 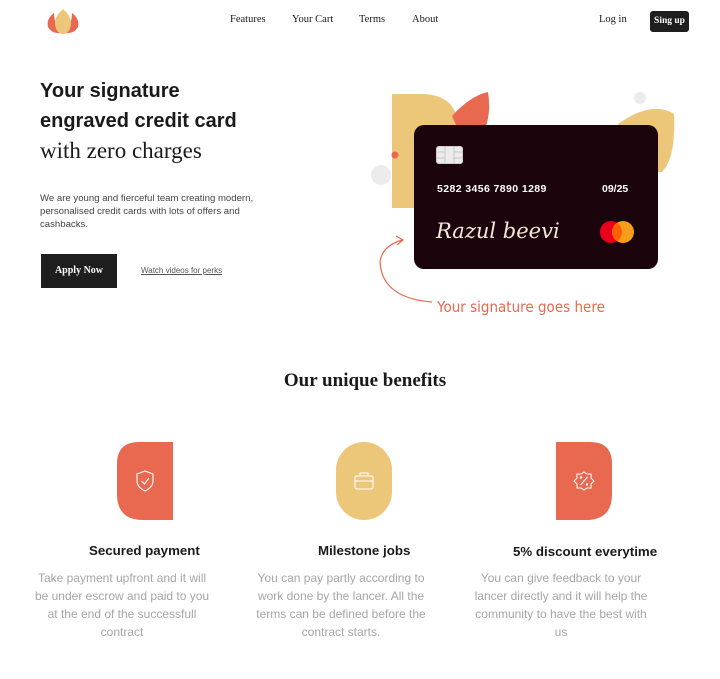 I want to click on nav-your-cart: Your Cart, so click(x=312, y=19).